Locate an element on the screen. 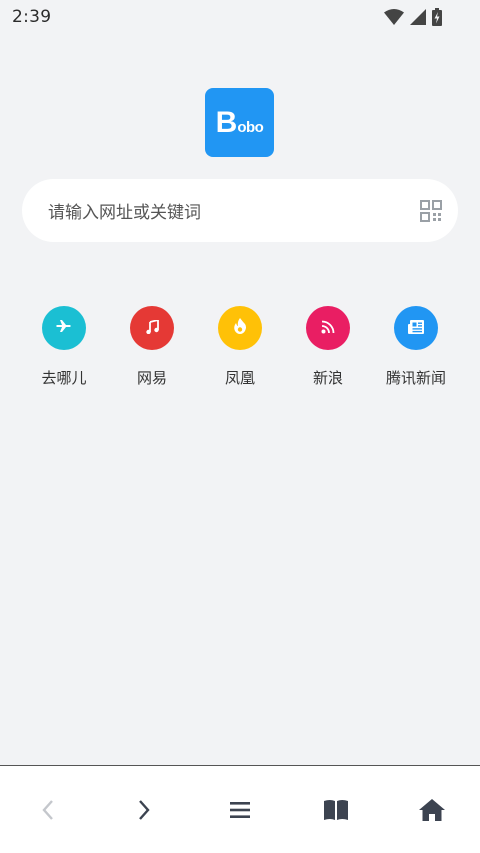 The image size is (480, 853). menu-icon is located at coordinates (240, 810).